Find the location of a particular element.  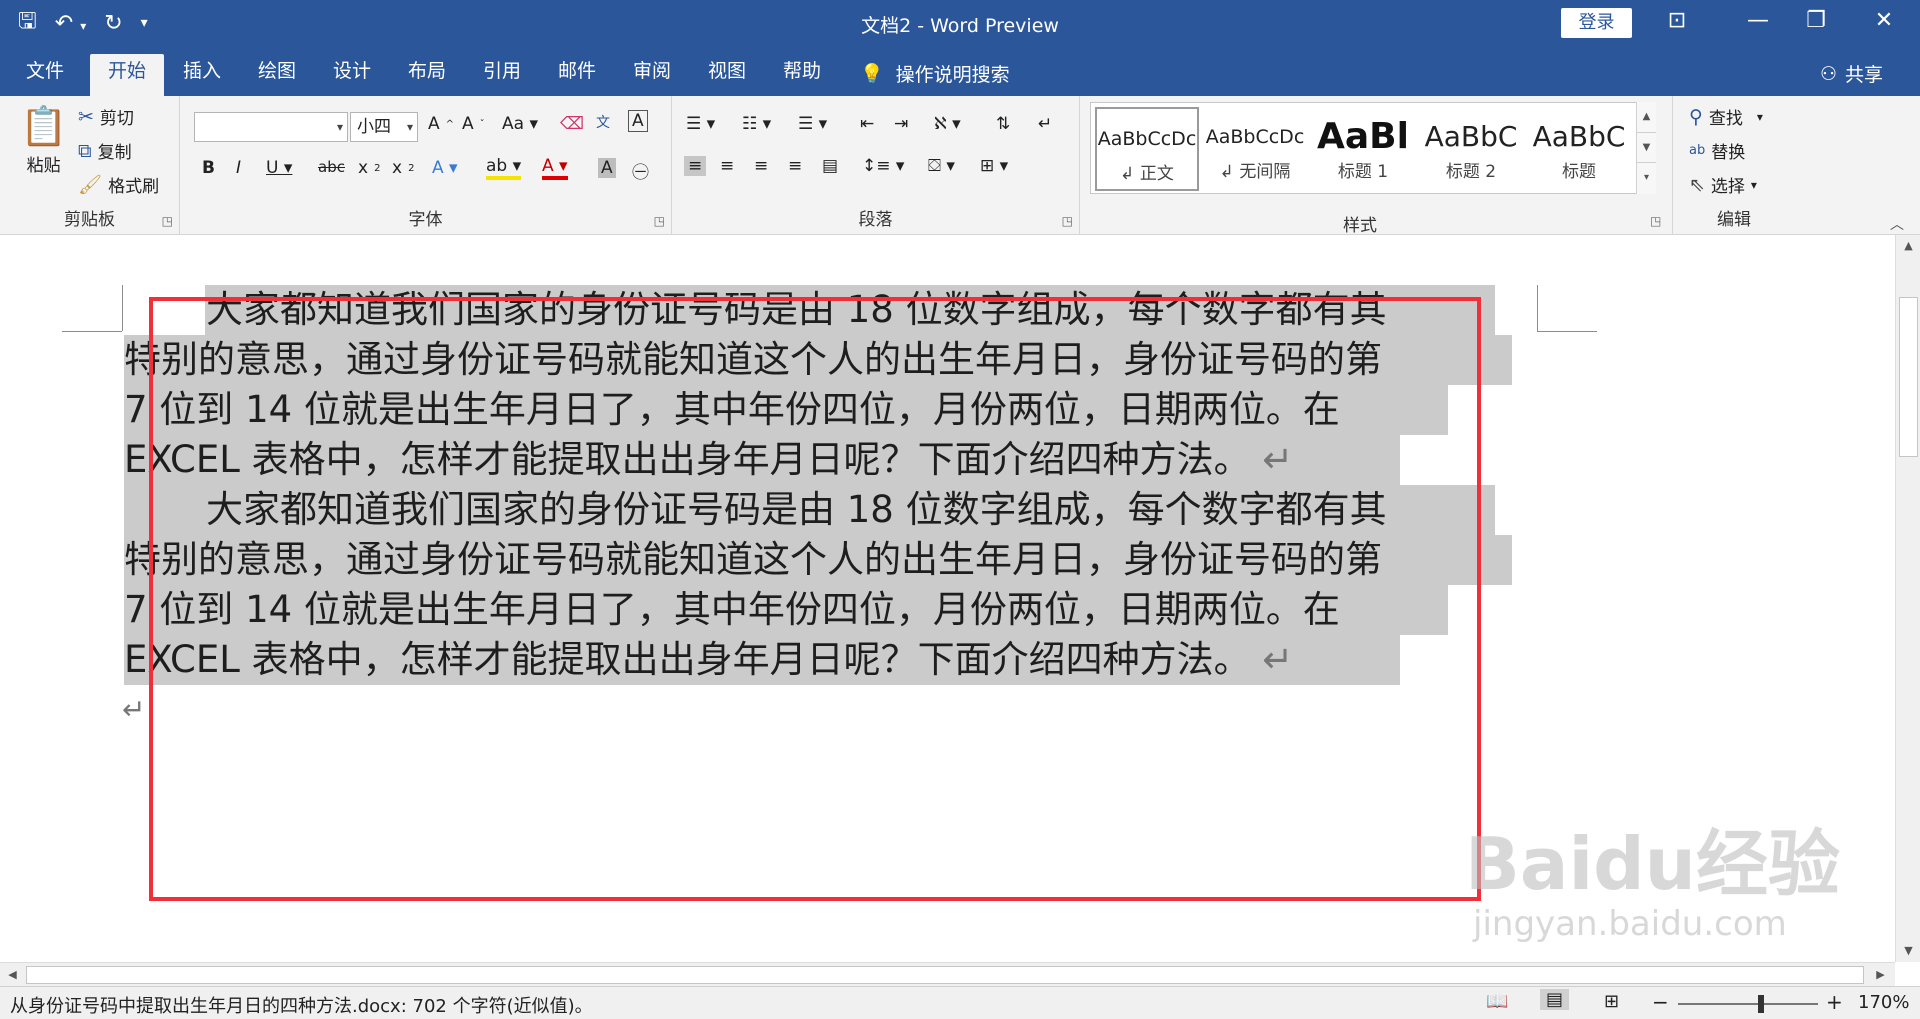

clipboard-launcher-icon: ◳ is located at coordinates (167, 221).